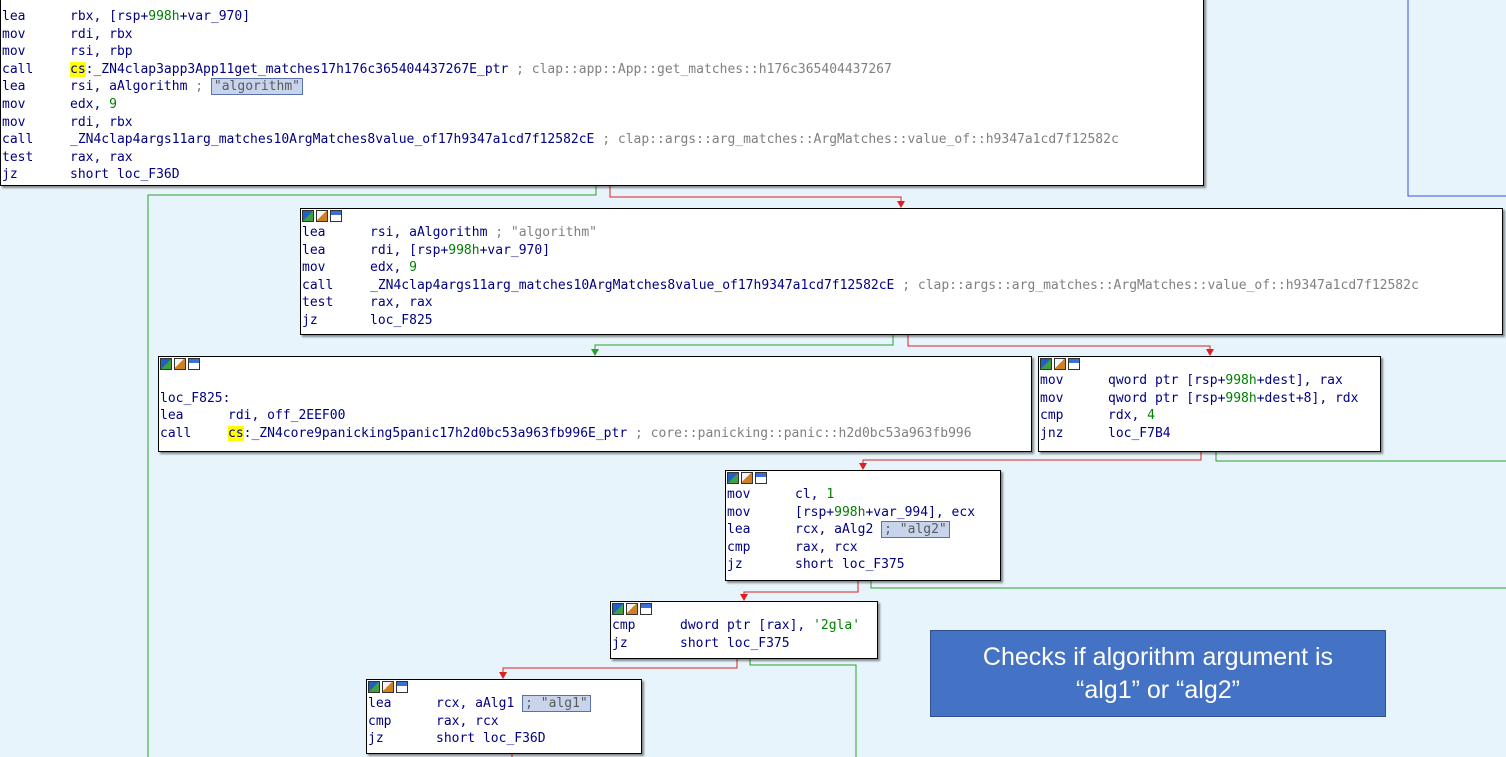  What do you see at coordinates (1158, 689) in the screenshot?
I see `callout-line-2: “alg1” or “alg2”` at bounding box center [1158, 689].